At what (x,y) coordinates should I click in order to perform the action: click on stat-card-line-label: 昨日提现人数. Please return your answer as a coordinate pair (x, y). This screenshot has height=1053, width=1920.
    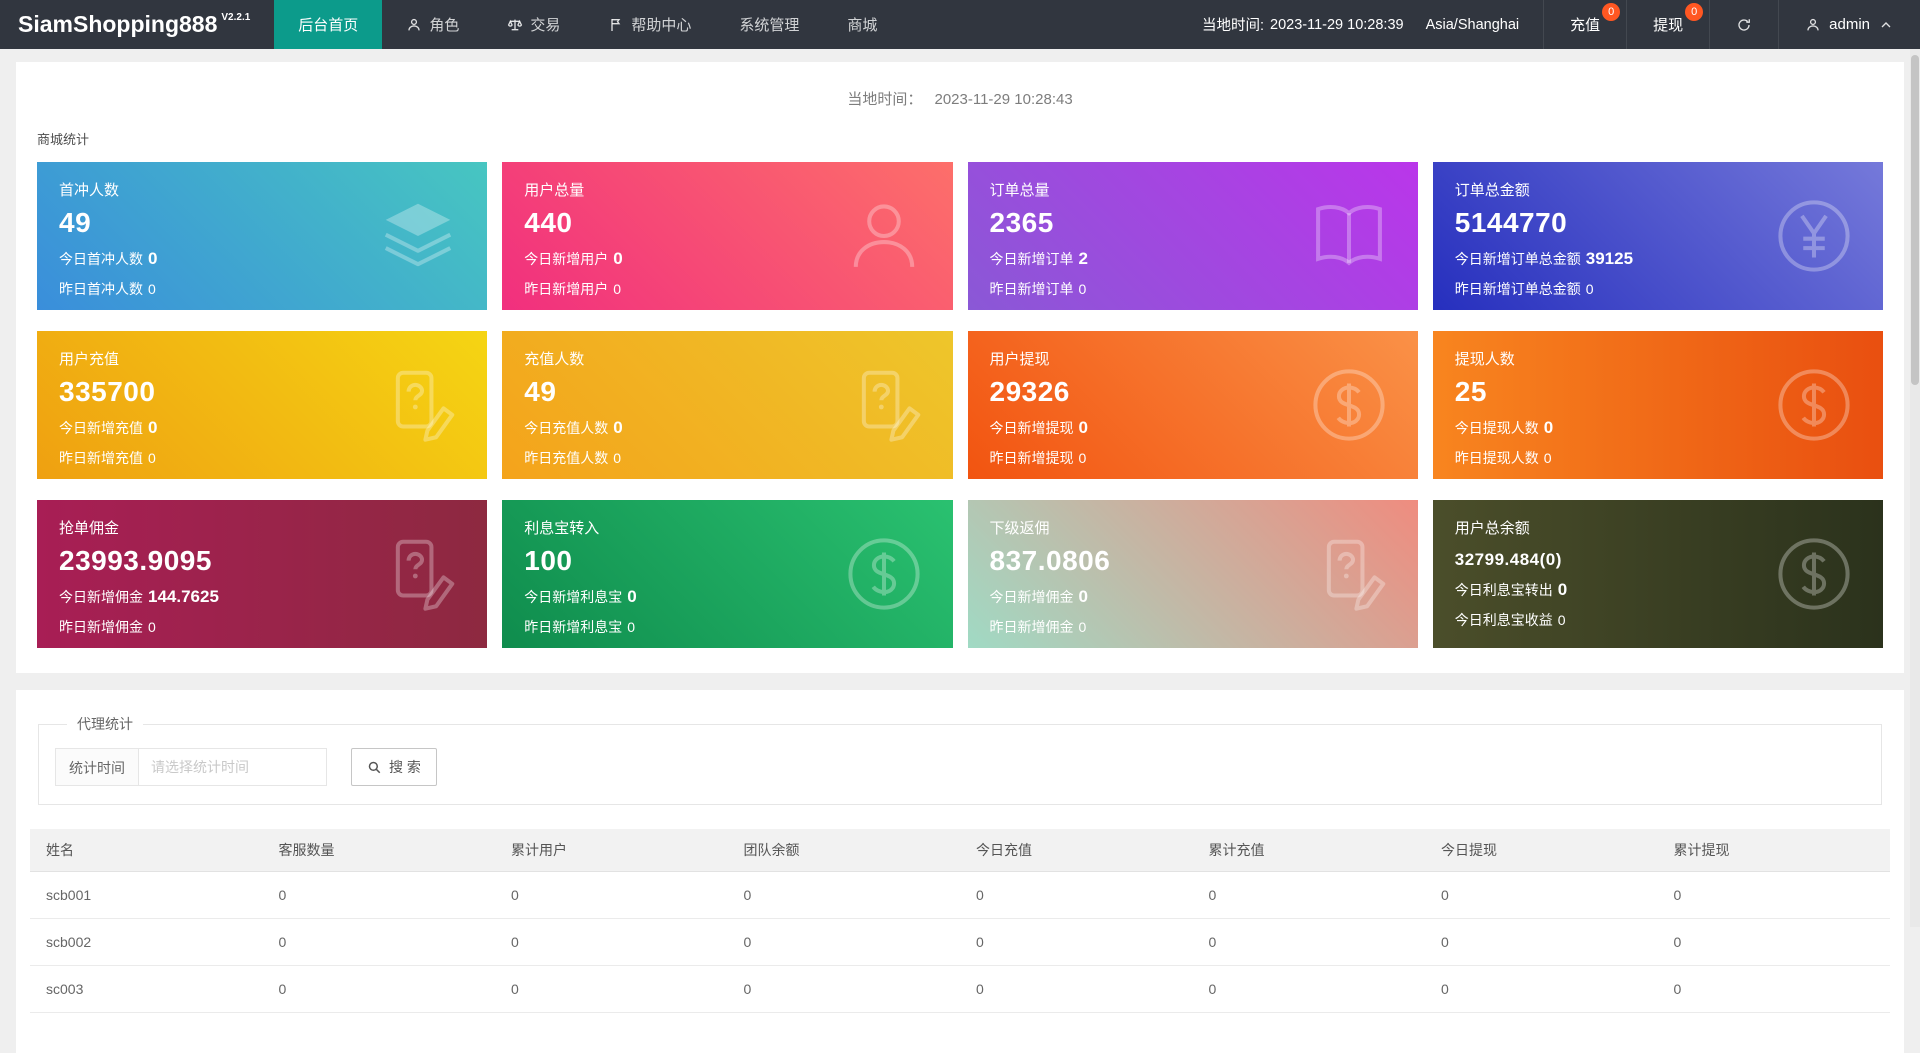
    Looking at the image, I should click on (1496, 458).